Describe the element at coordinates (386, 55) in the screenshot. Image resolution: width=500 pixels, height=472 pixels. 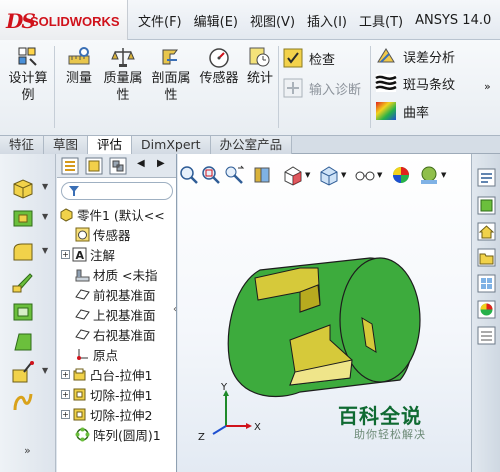
I see `deviation-icon` at that location.